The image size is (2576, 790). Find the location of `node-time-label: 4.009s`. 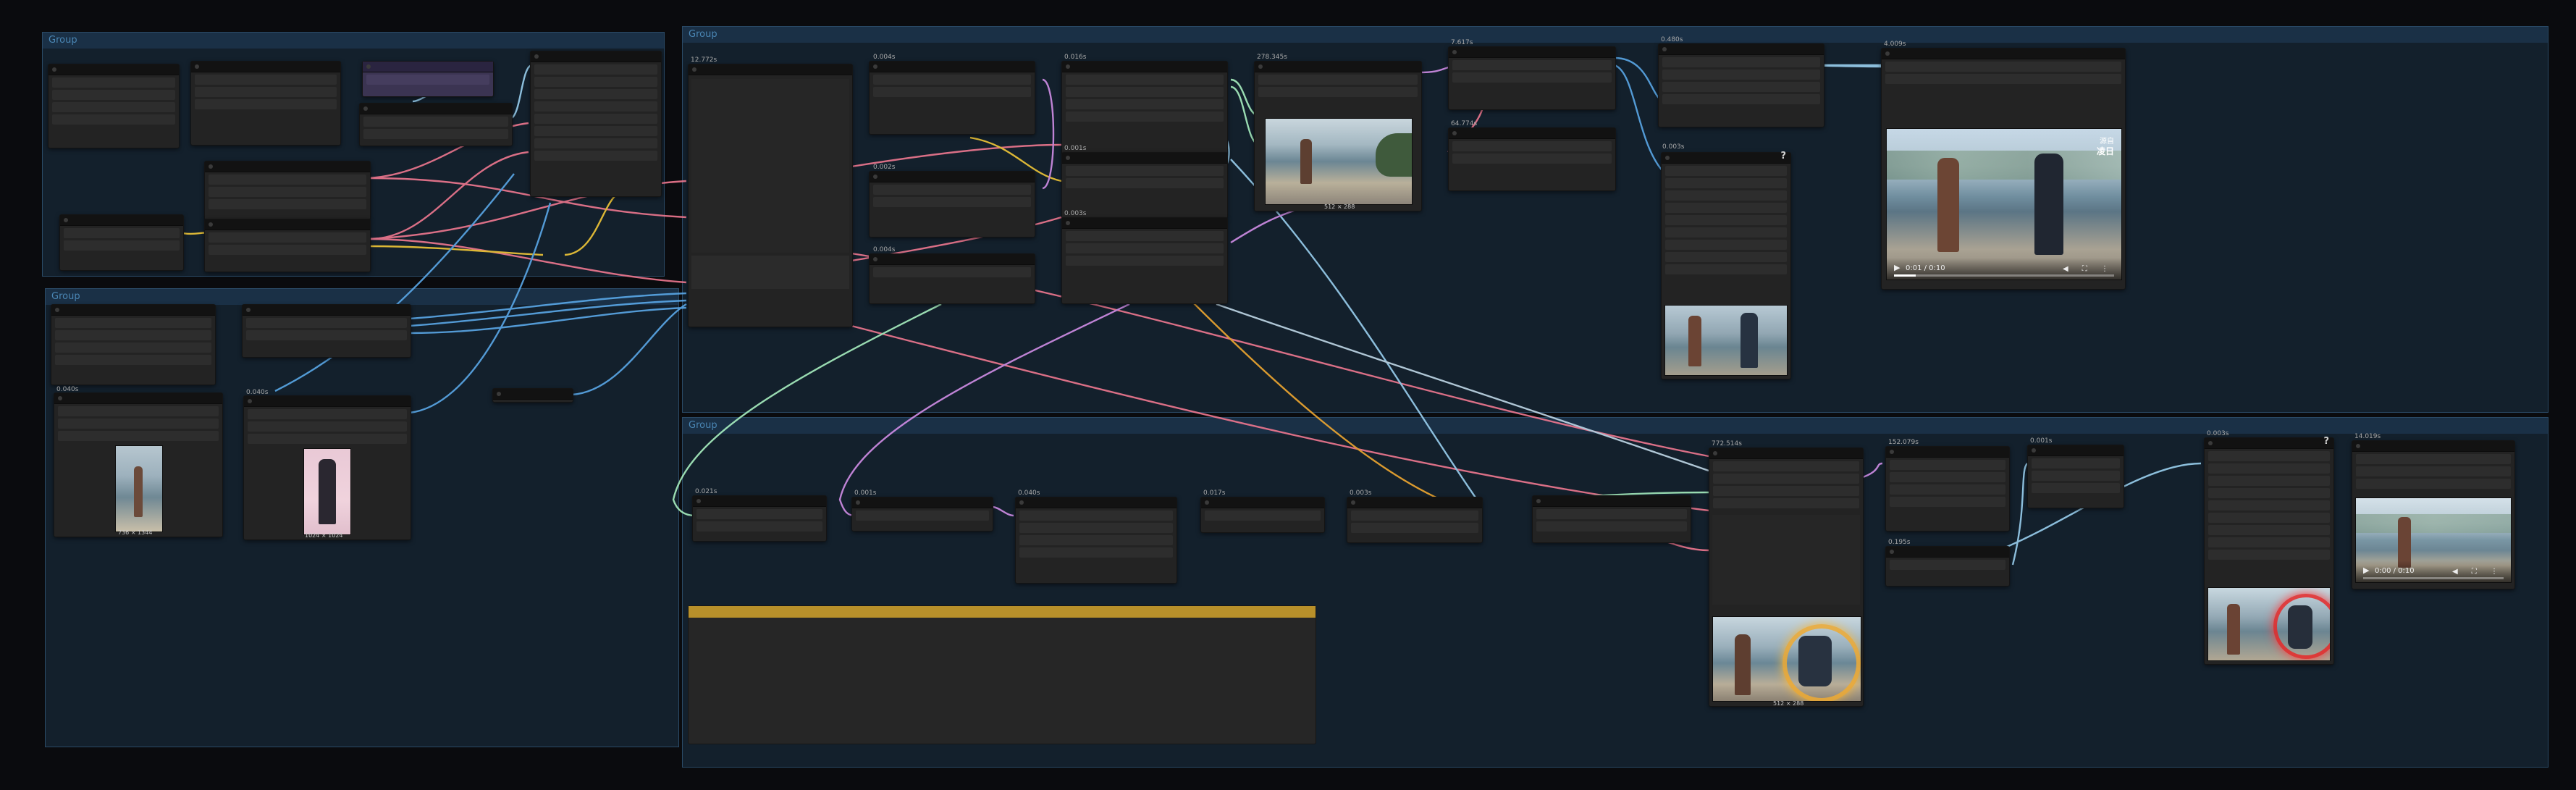

node-time-label: 4.009s is located at coordinates (1895, 44).